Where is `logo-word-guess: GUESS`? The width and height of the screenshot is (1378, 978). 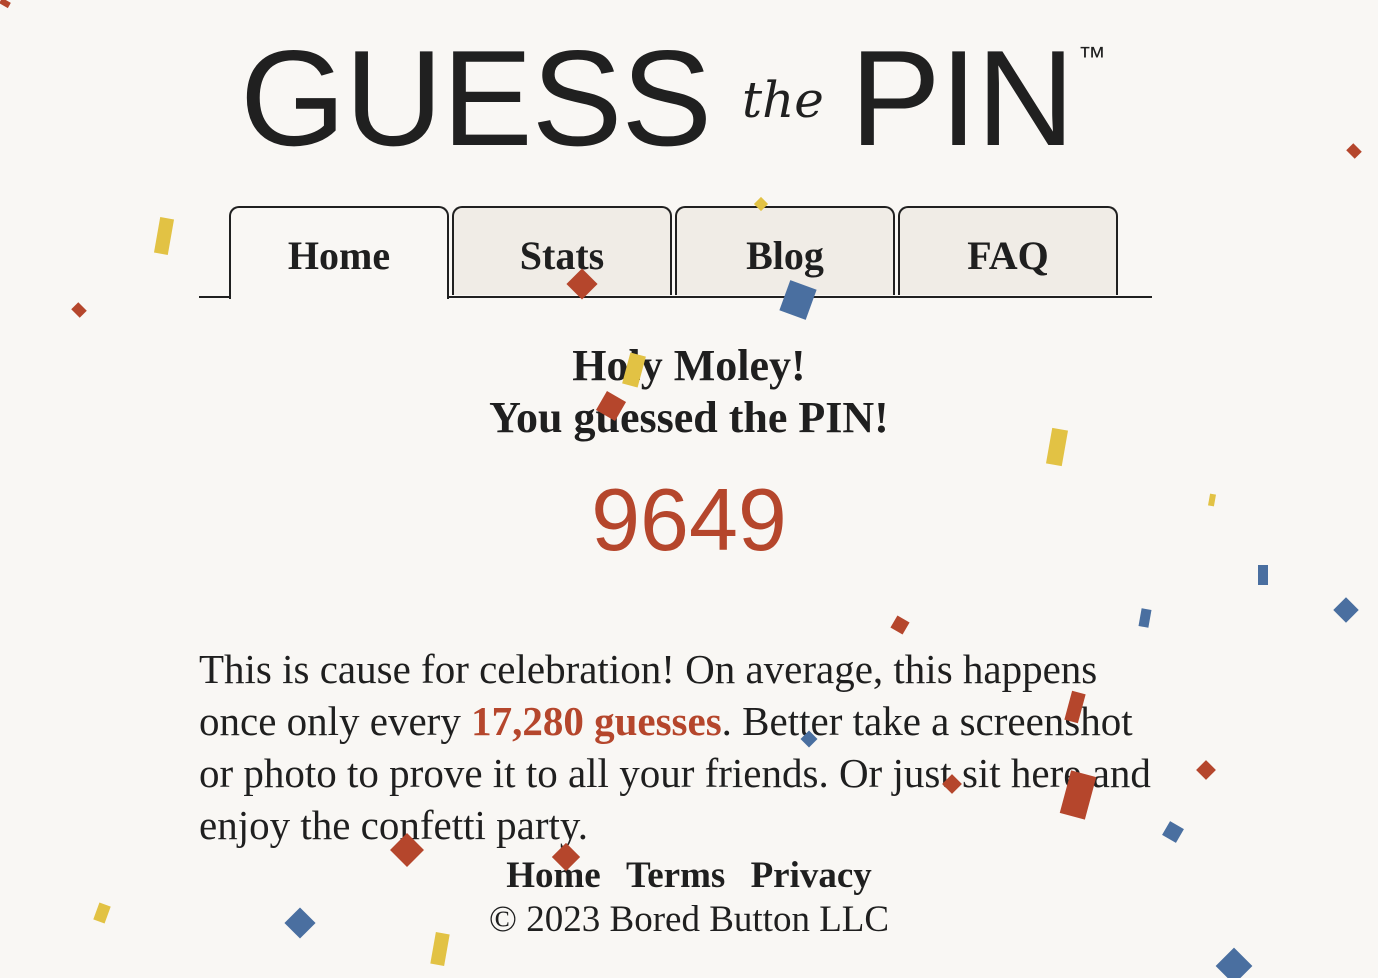 logo-word-guess: GUESS is located at coordinates (476, 98).